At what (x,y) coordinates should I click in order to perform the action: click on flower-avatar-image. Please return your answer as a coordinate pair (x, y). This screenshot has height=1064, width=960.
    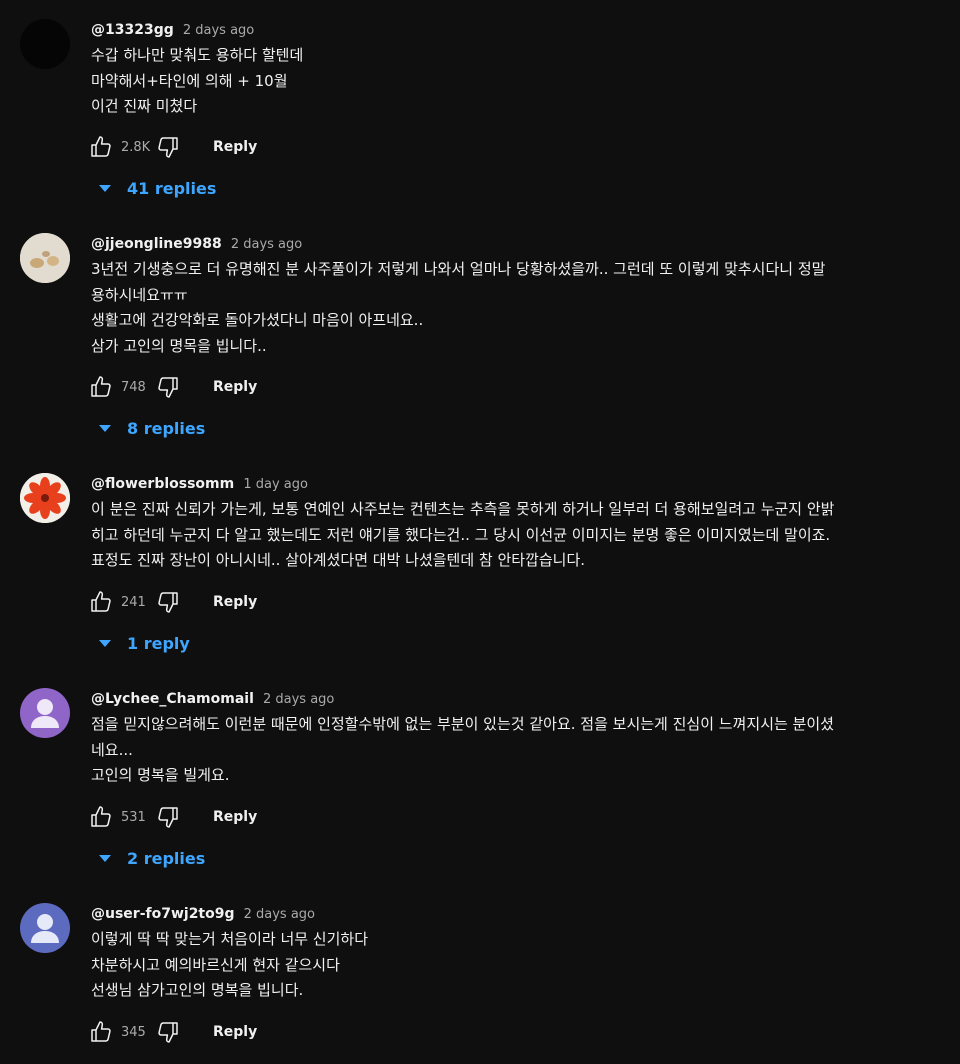
    Looking at the image, I should click on (45, 498).